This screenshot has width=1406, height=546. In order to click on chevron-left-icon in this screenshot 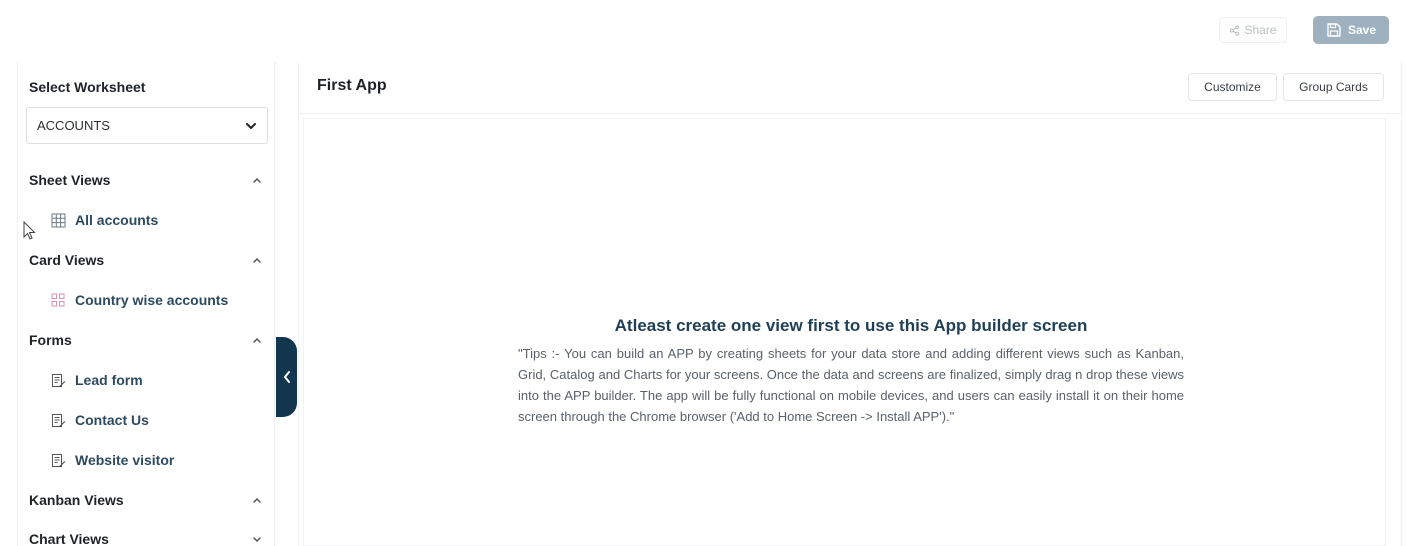, I will do `click(286, 377)`.